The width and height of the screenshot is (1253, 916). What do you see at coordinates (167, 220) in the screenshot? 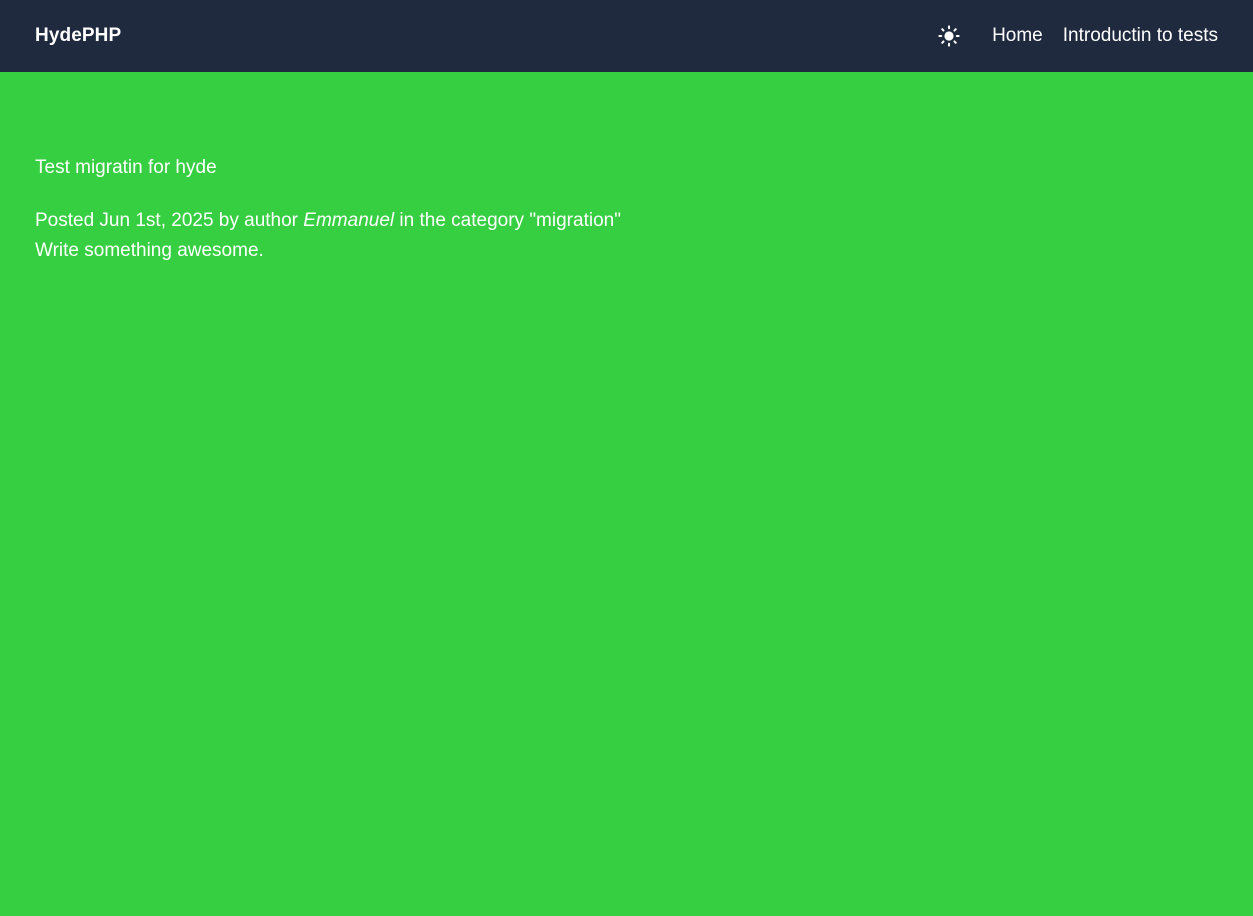
I see `post-meta-prefix: Posted Jun 1st, 2025 by author` at bounding box center [167, 220].